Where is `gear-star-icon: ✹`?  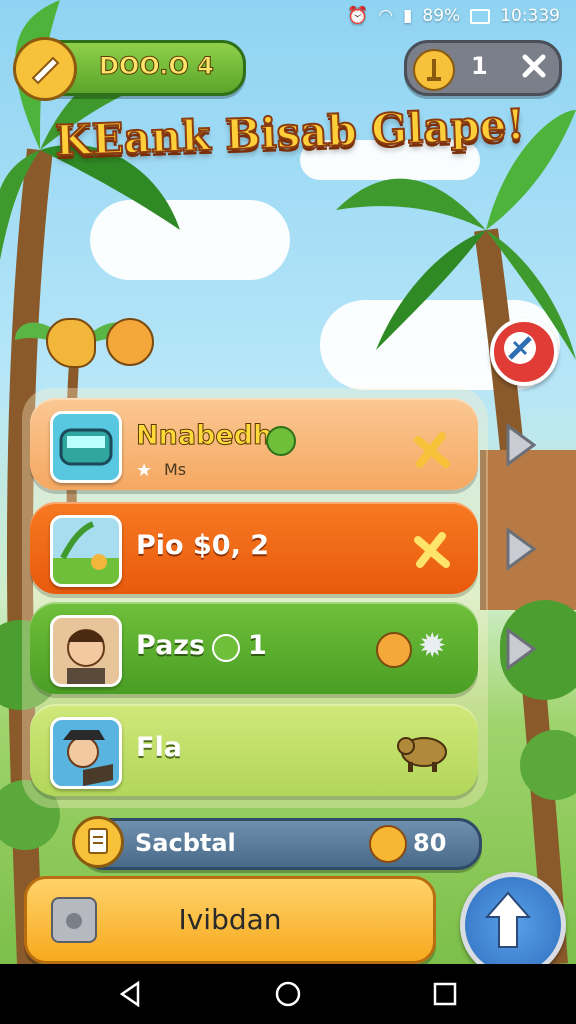
gear-star-icon: ✹ is located at coordinates (432, 646).